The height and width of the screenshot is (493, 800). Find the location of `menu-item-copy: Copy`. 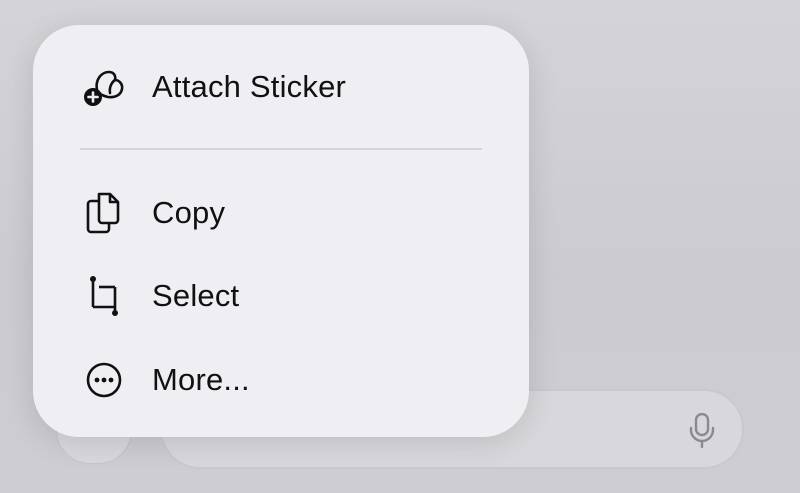

menu-item-copy: Copy is located at coordinates (281, 213).